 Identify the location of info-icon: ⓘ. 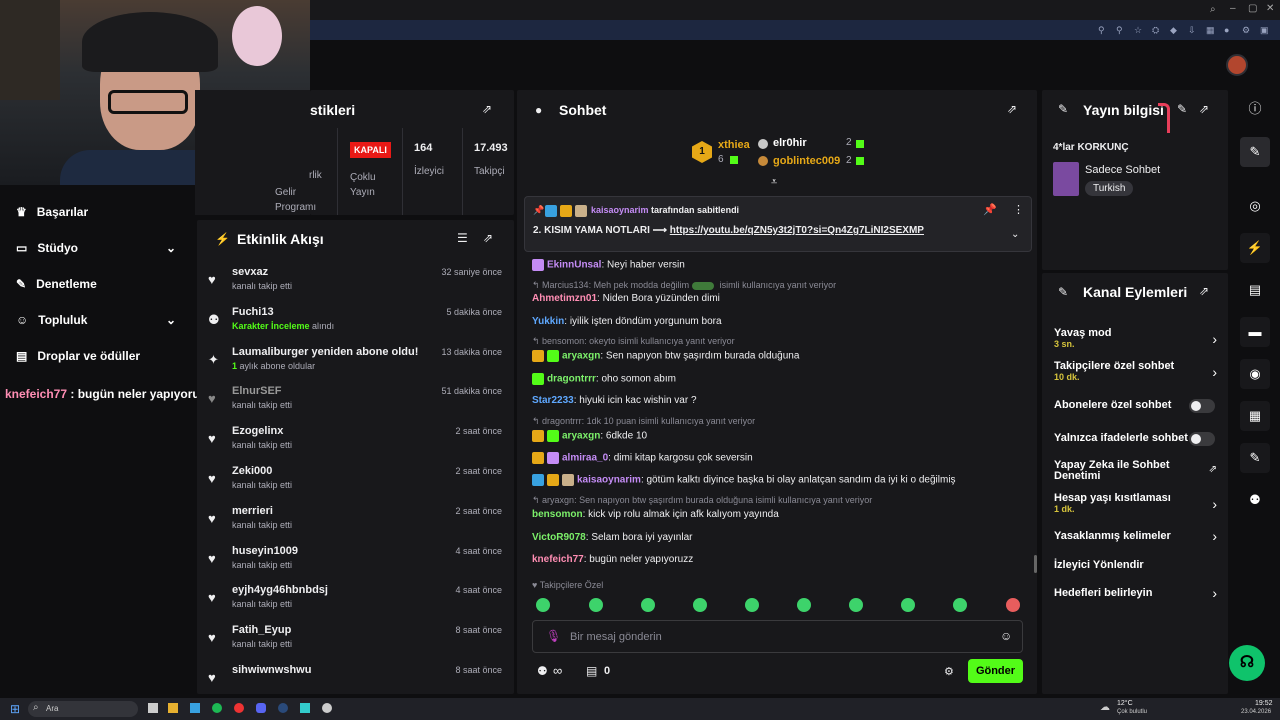
(1255, 109).